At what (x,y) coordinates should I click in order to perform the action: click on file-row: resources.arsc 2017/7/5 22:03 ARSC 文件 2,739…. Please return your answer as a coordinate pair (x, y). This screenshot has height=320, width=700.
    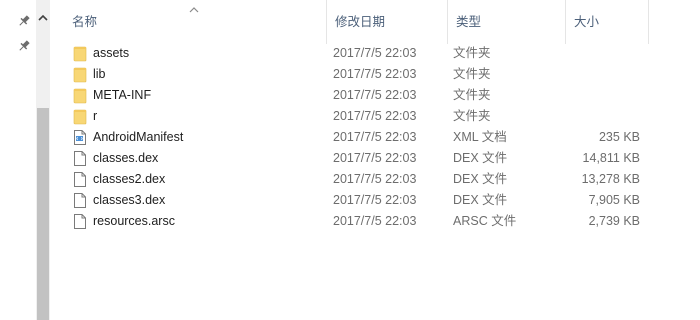
    Looking at the image, I should click on (350, 221).